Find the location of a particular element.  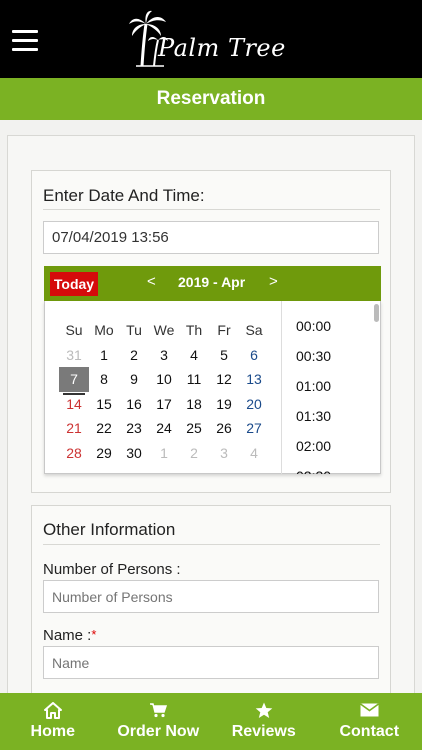

calendar-day: 8 is located at coordinates (104, 379).